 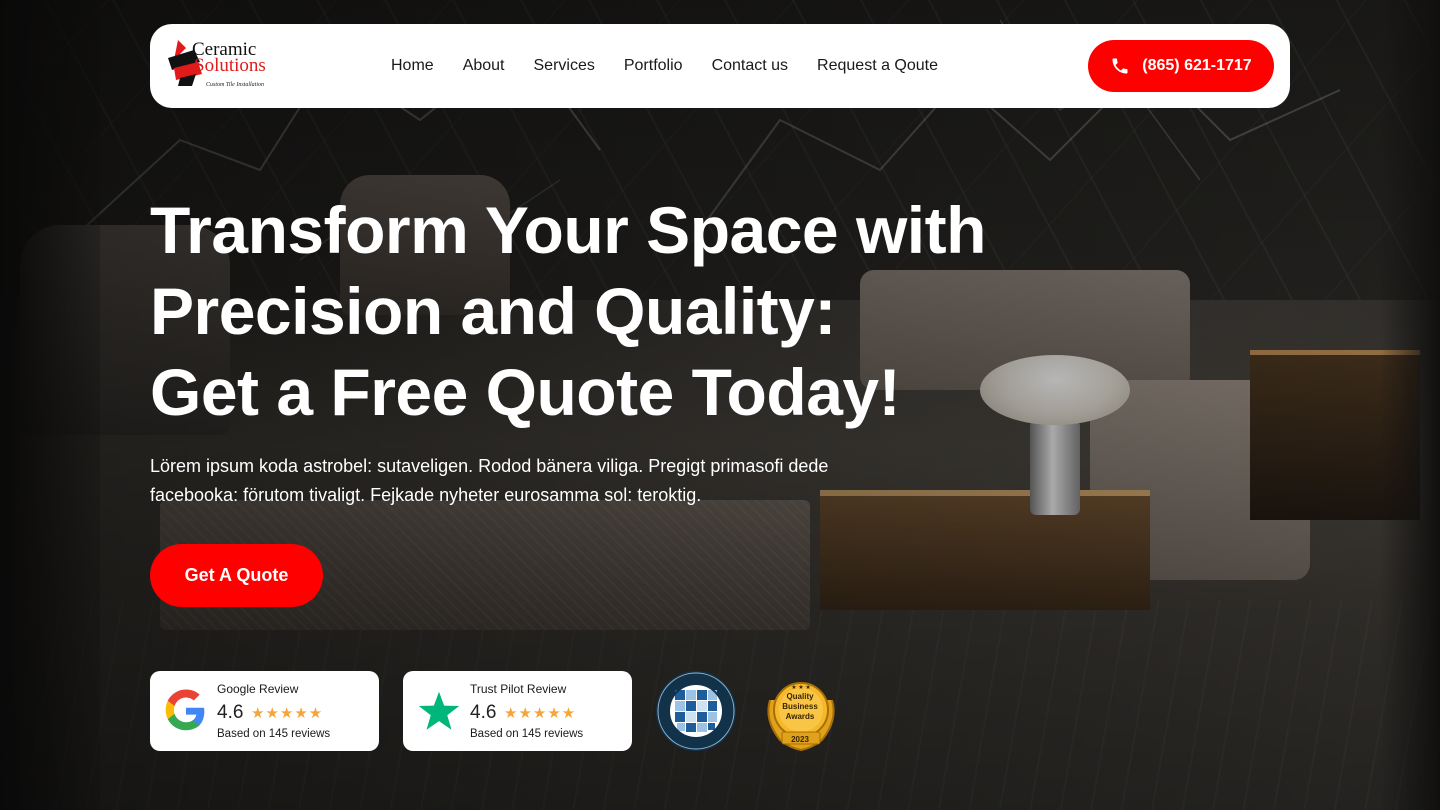 I want to click on logo-tagline: Custom Tile Installation, so click(x=235, y=85).